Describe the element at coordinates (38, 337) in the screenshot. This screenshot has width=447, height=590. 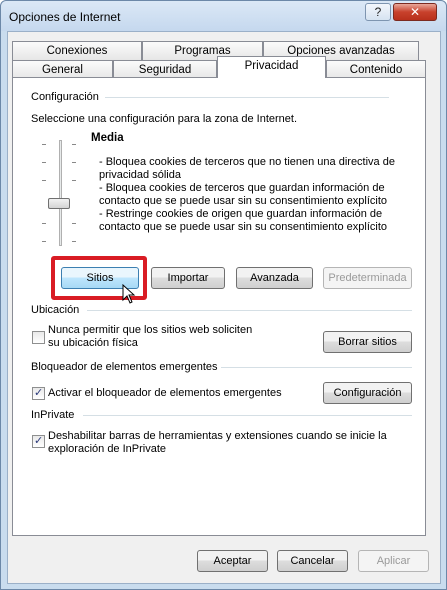
I see `location-checkbox` at that location.